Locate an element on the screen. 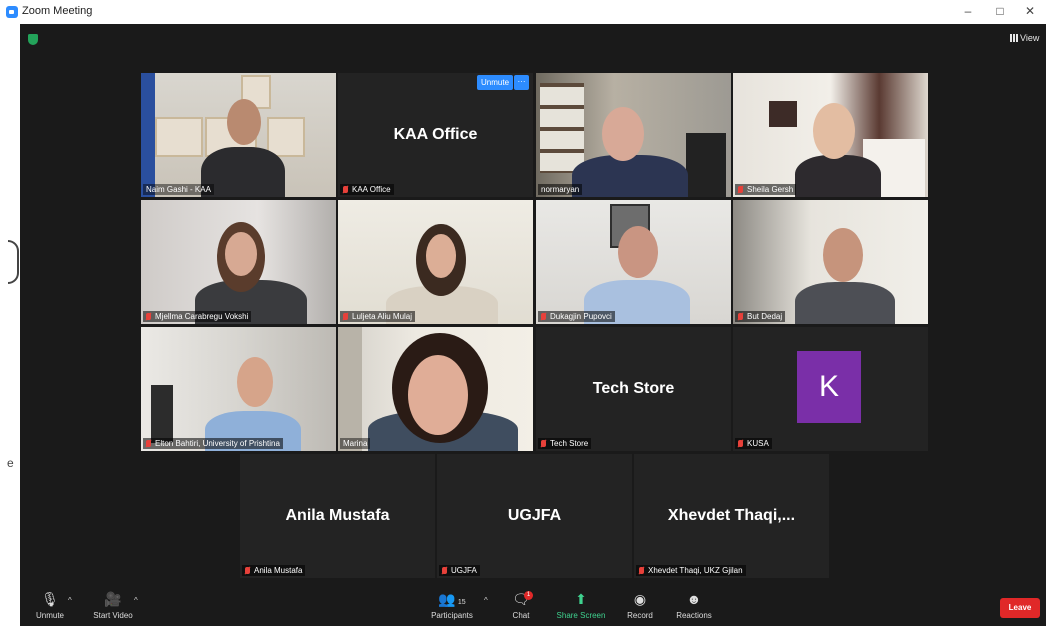  grid-icon is located at coordinates (1014, 38).